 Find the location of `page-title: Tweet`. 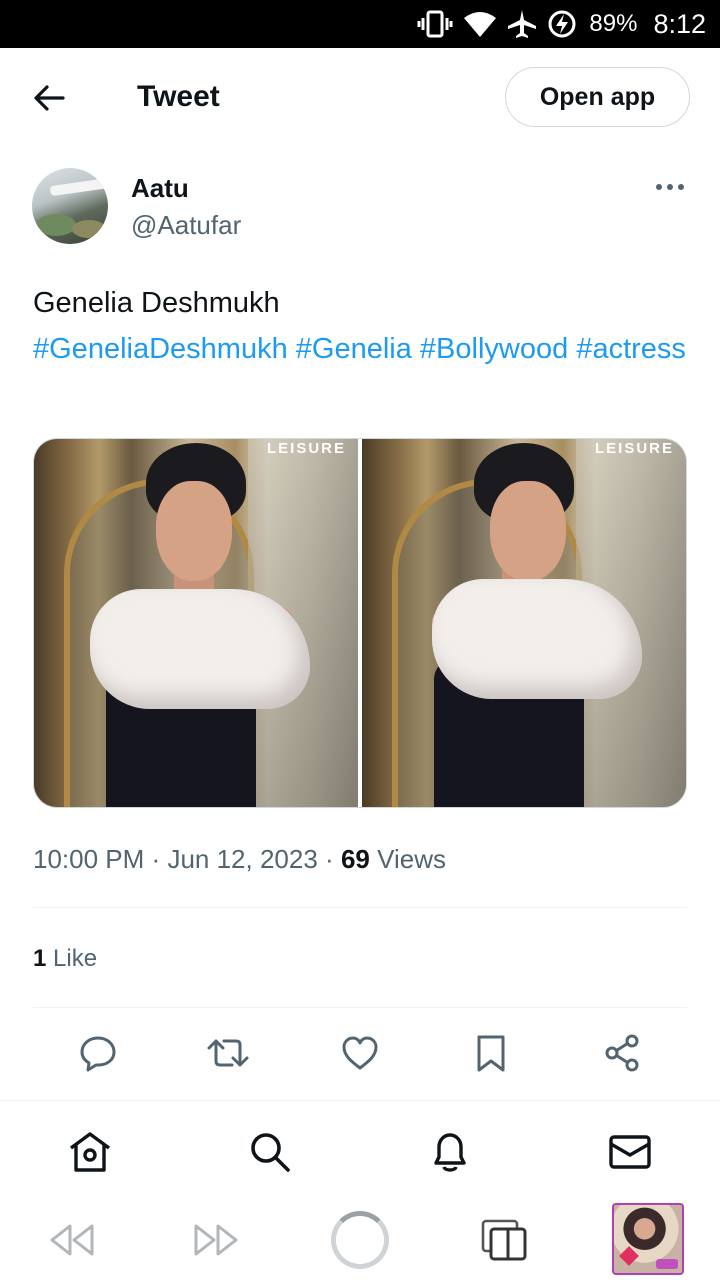

page-title: Tweet is located at coordinates (178, 96).